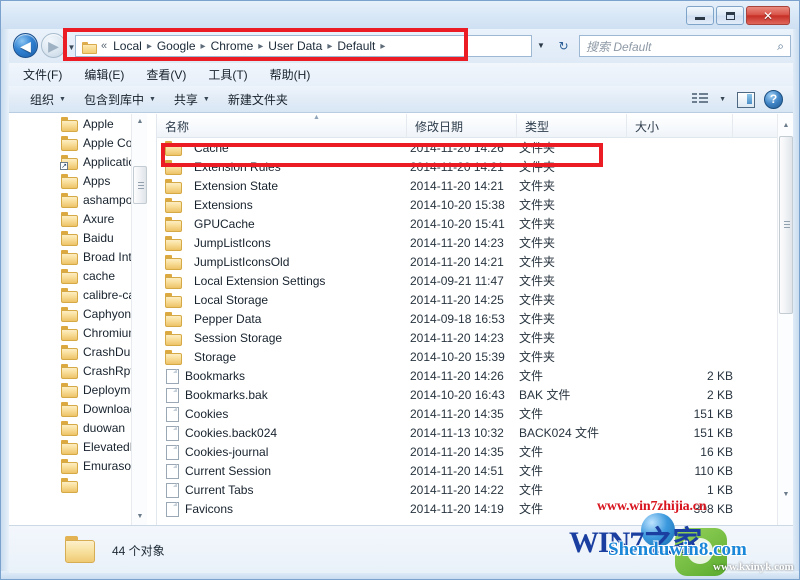  Describe the element at coordinates (700, 99) in the screenshot. I see `view-mode-icon` at that location.